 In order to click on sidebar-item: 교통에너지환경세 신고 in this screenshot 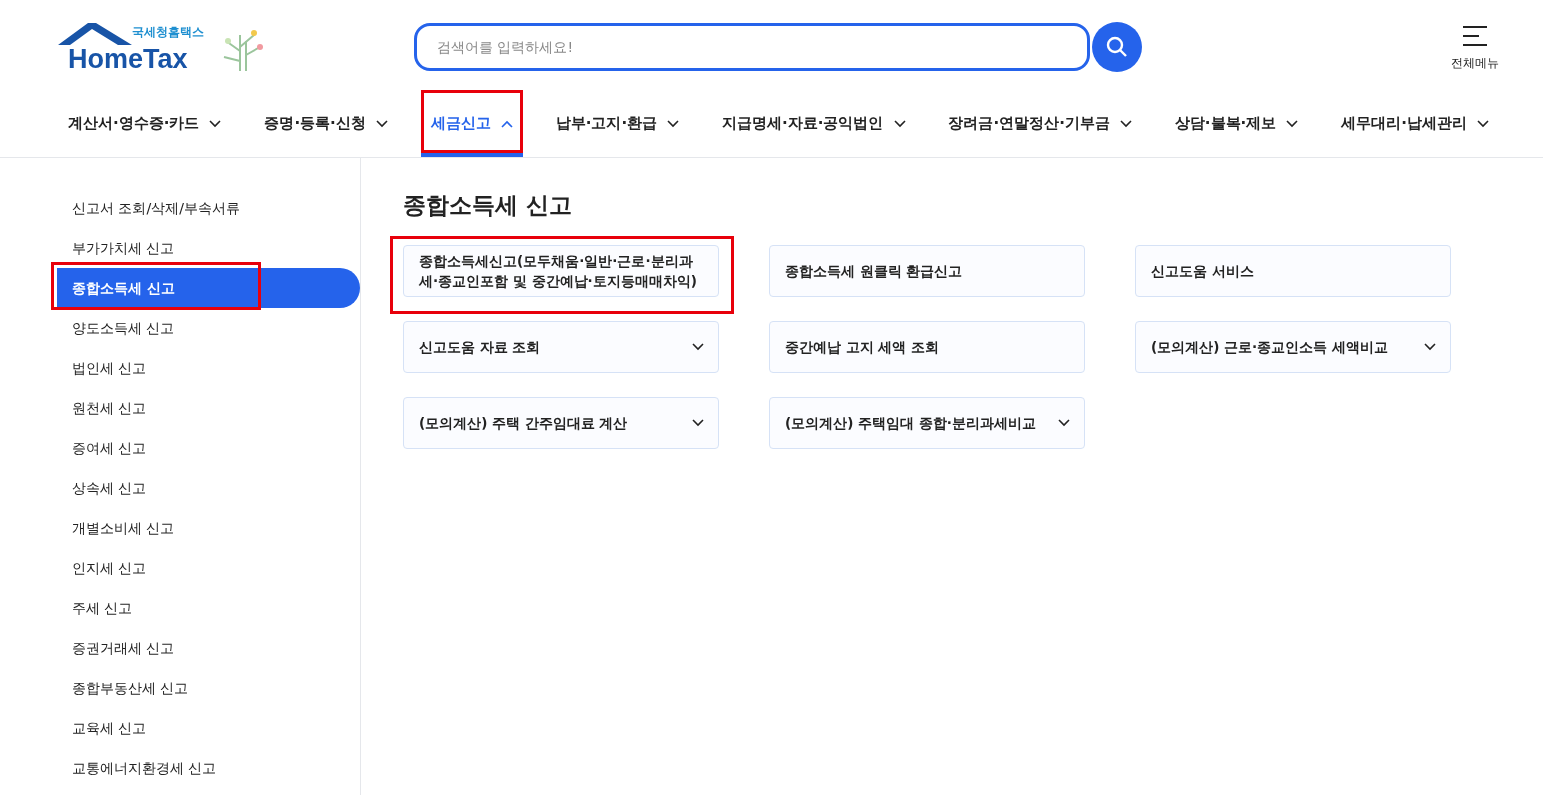, I will do `click(208, 768)`.